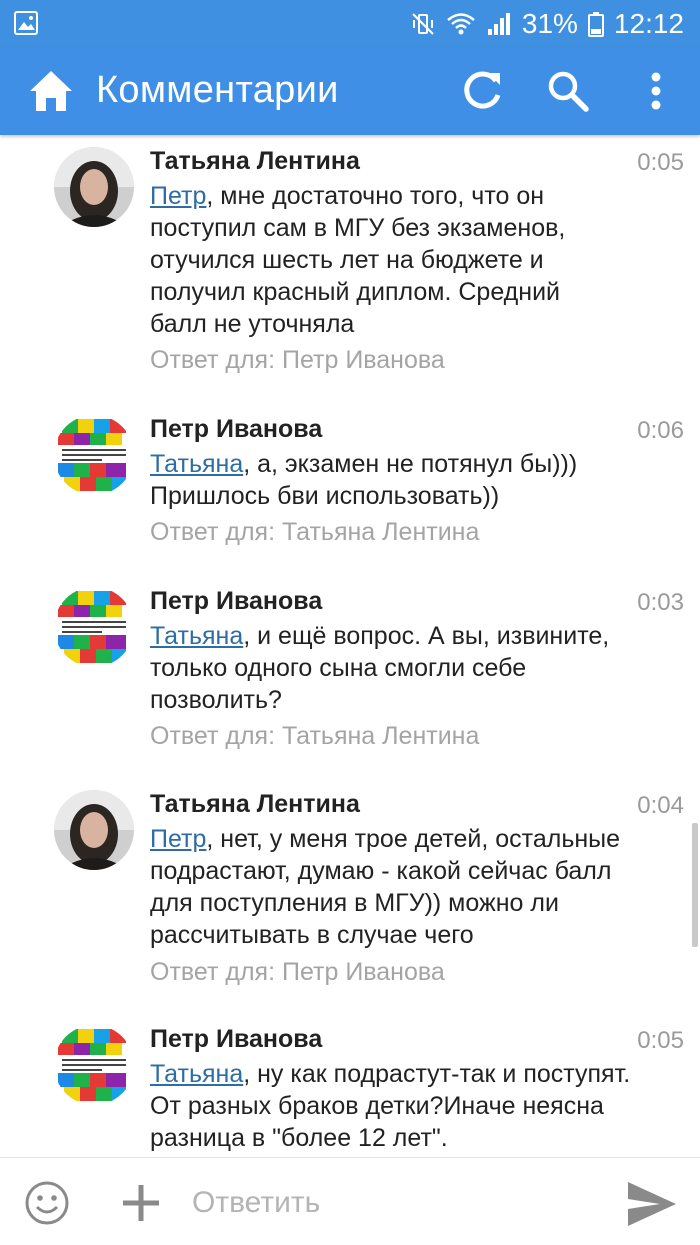 The image size is (700, 1245). Describe the element at coordinates (216, 700) in the screenshot. I see `comment-line: позволить?` at that location.